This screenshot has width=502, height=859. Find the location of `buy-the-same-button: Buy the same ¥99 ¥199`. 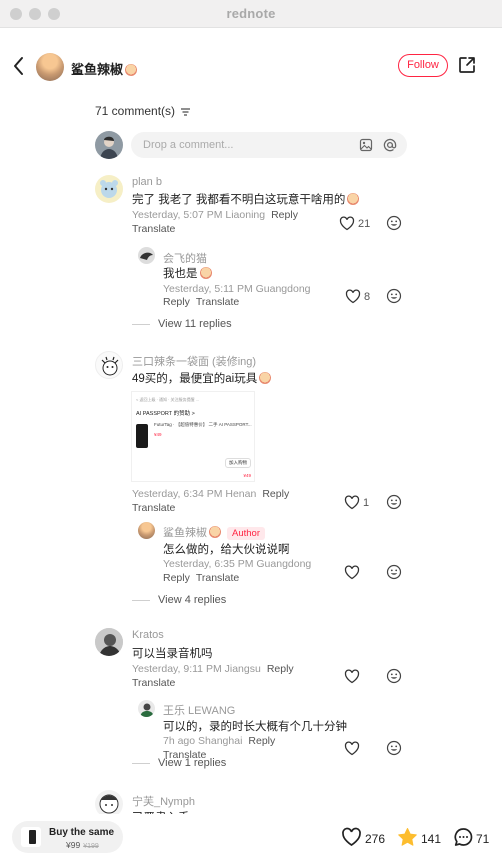

buy-the-same-button: Buy the same ¥99 ¥199 is located at coordinates (67, 837).